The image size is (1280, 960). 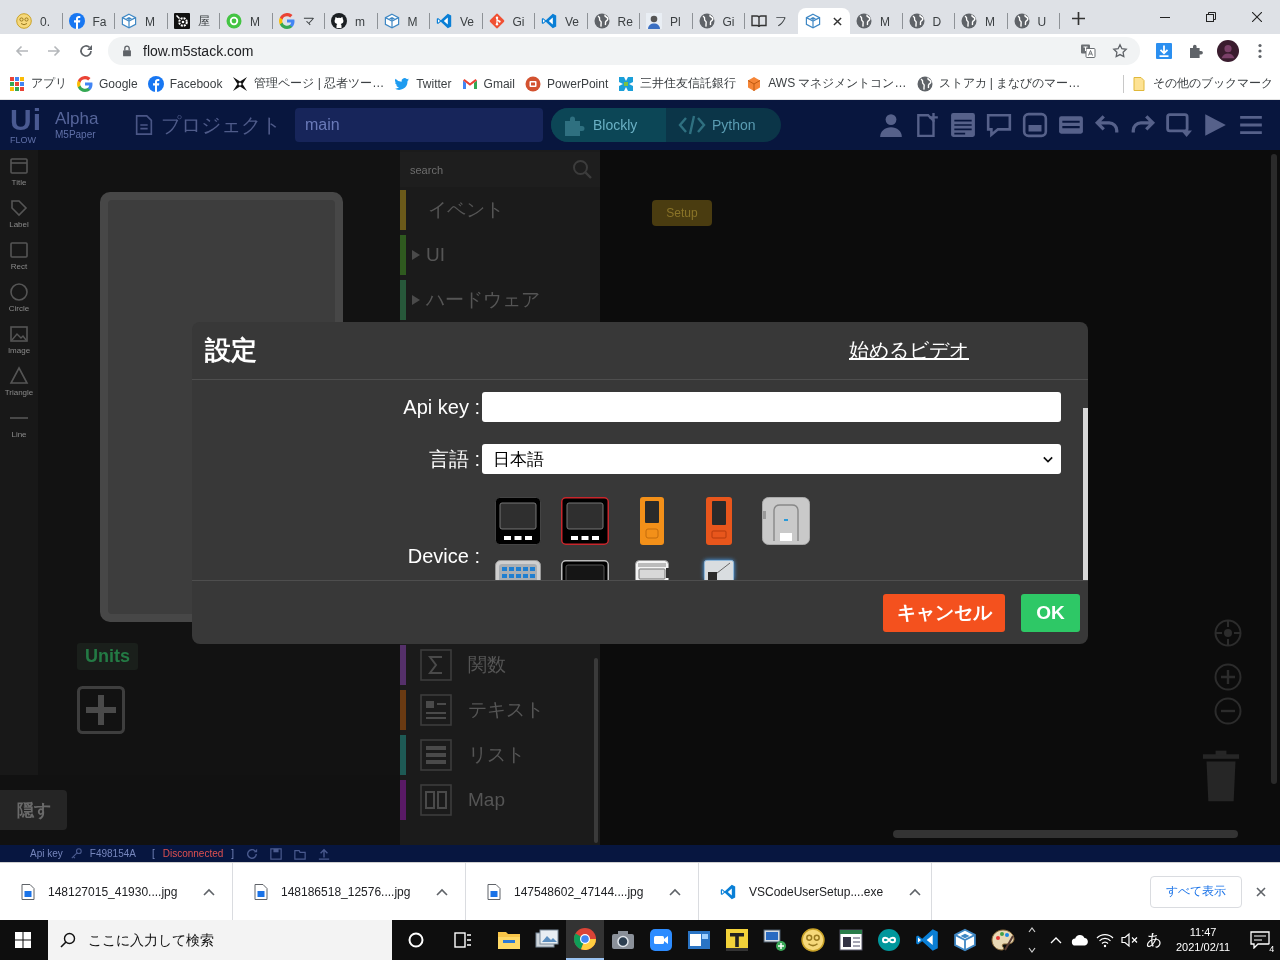 I want to click on bookmark: Twitter, so click(x=423, y=83).